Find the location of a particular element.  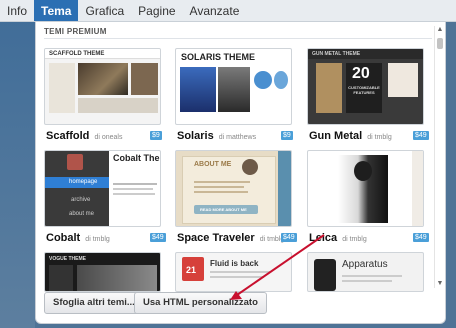

thumb-title: VOGUE THEME is located at coordinates (67, 259).